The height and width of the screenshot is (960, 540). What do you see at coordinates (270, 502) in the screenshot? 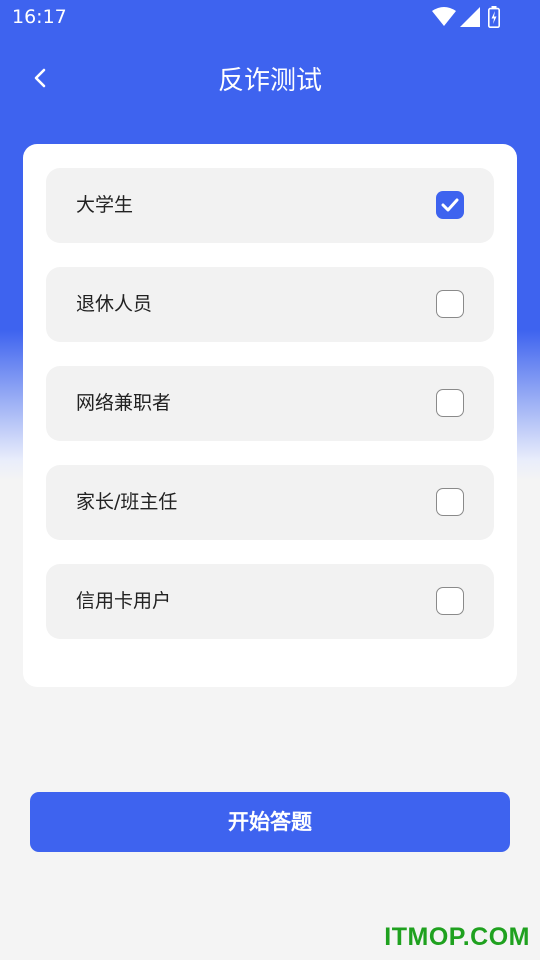
I see `option-row-parent-teacher: 家长/班主任` at bounding box center [270, 502].